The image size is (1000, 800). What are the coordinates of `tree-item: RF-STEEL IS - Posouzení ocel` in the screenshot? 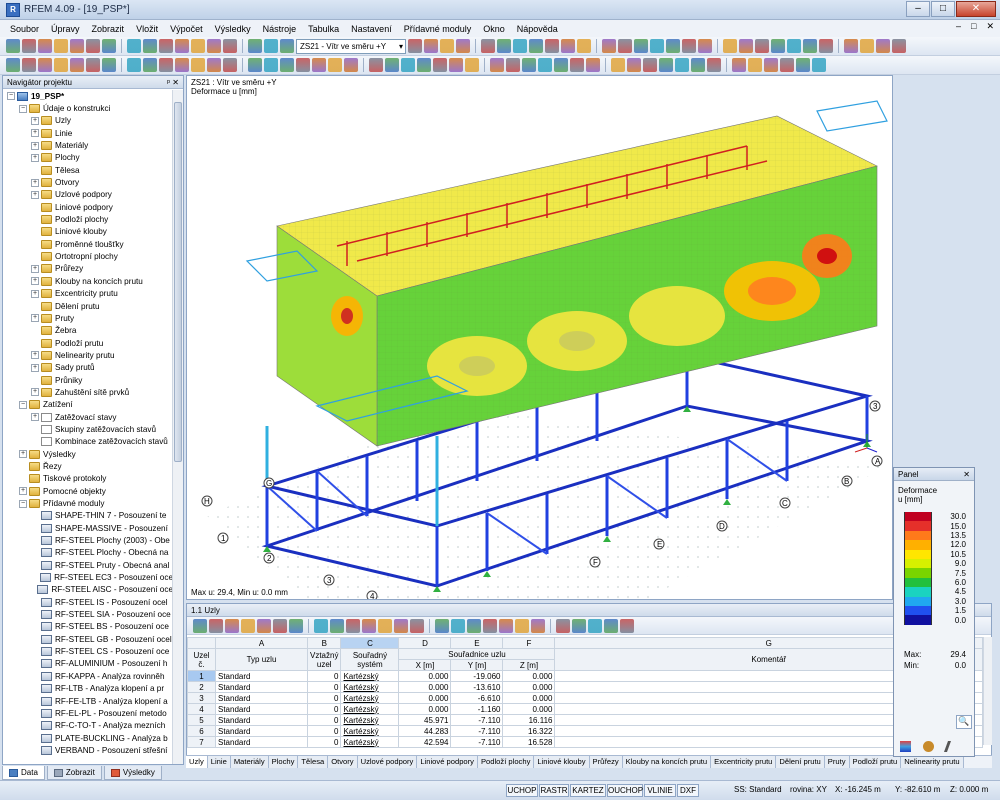 It's located at (88, 602).